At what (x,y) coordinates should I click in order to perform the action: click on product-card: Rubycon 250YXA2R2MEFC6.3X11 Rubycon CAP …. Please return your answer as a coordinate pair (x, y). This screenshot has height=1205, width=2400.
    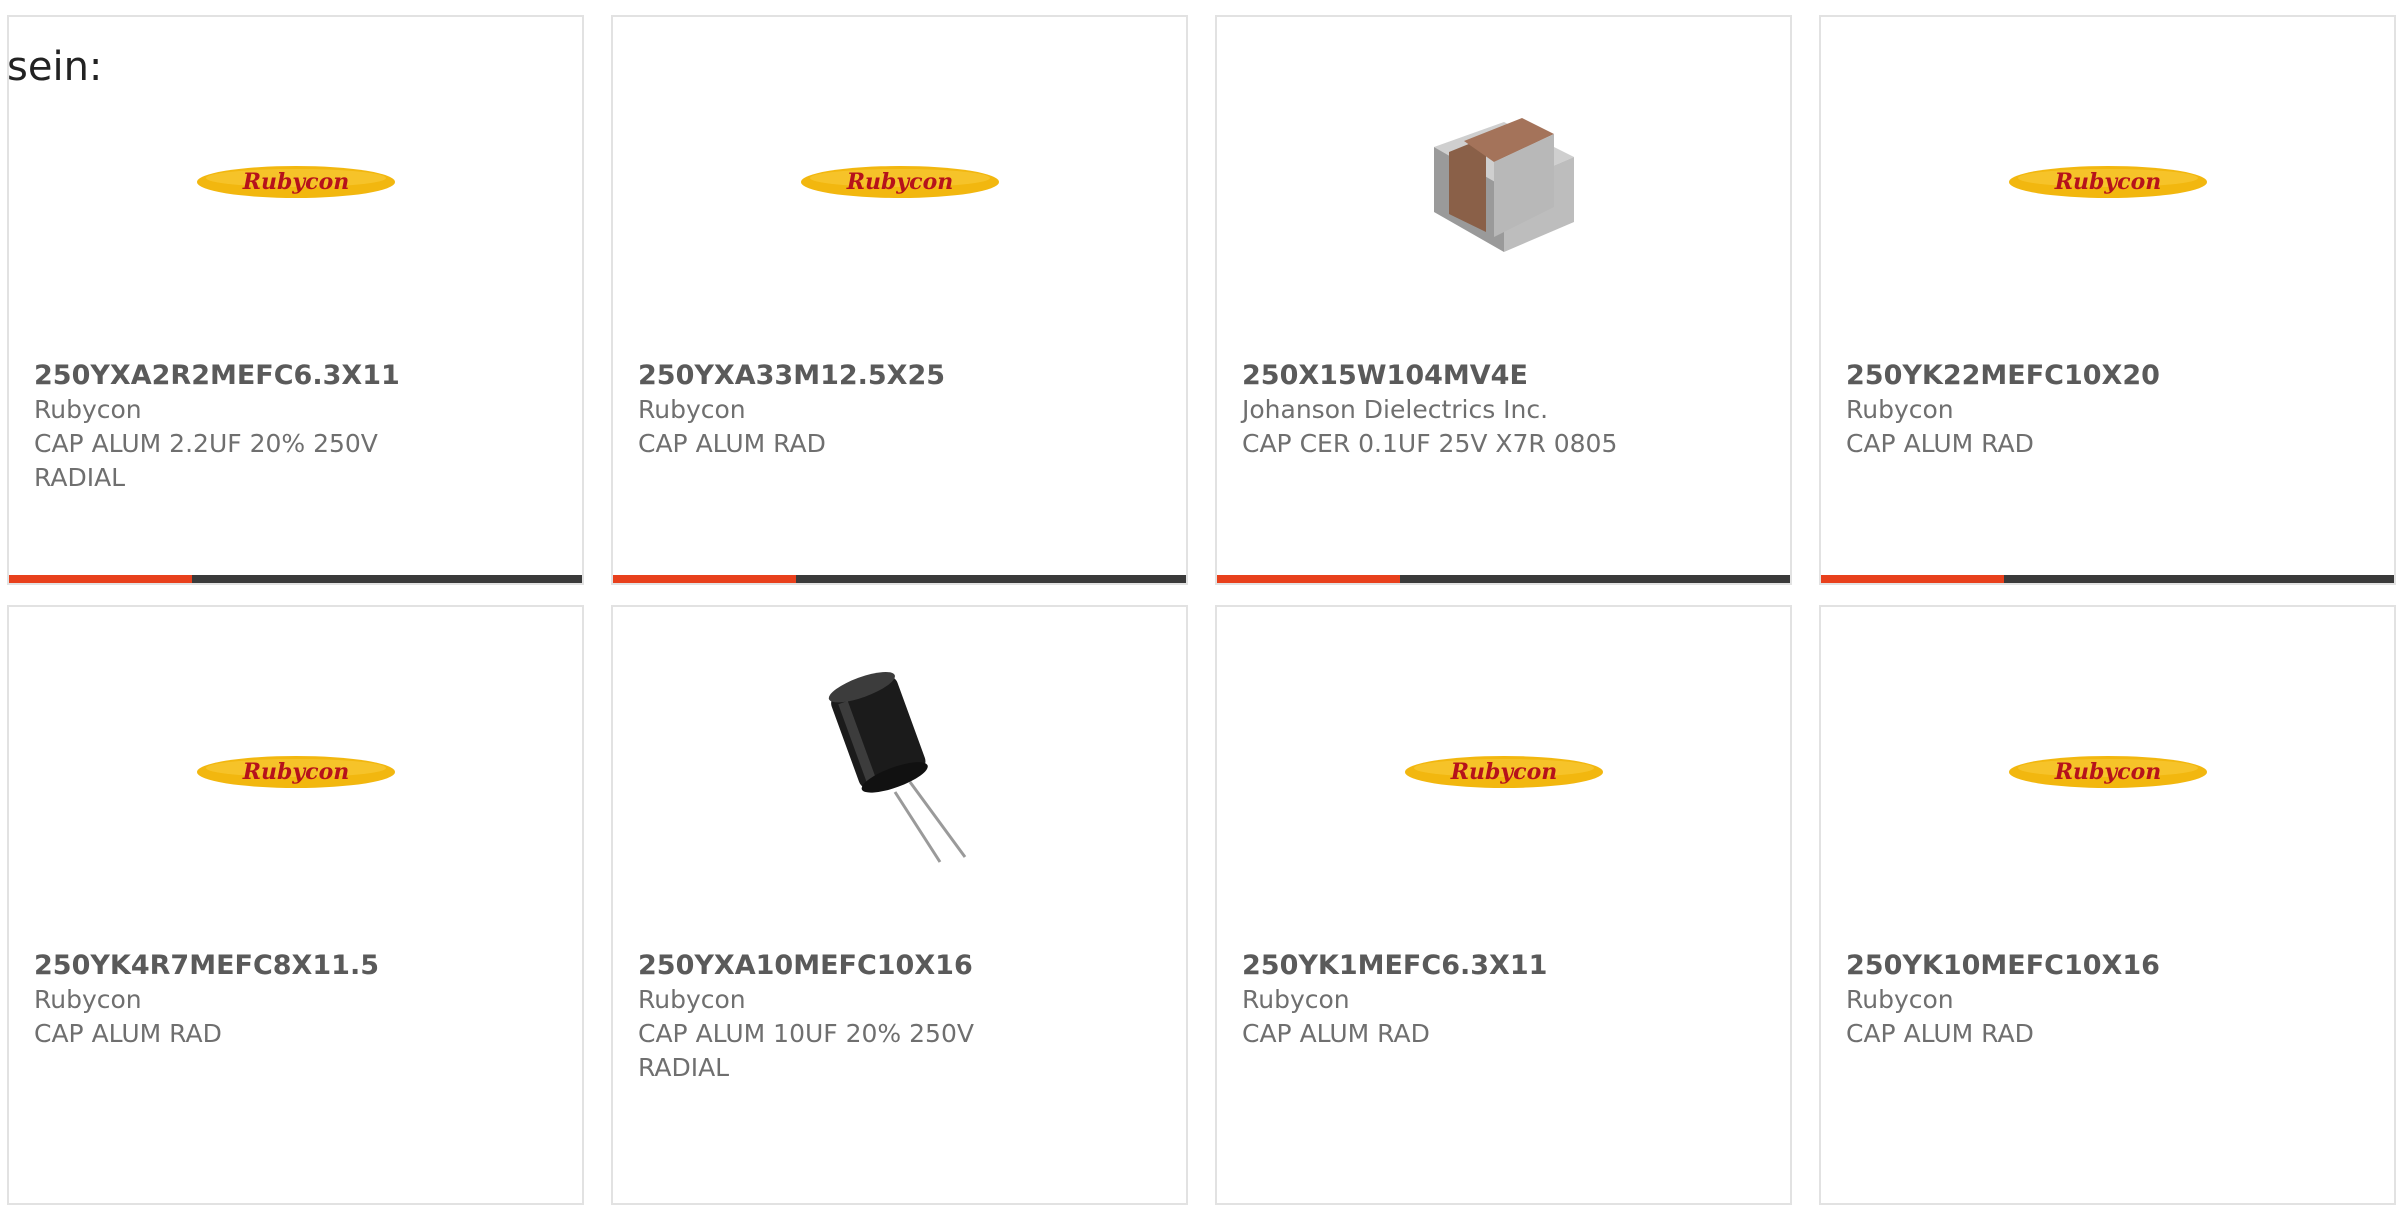
    Looking at the image, I should click on (295, 300).